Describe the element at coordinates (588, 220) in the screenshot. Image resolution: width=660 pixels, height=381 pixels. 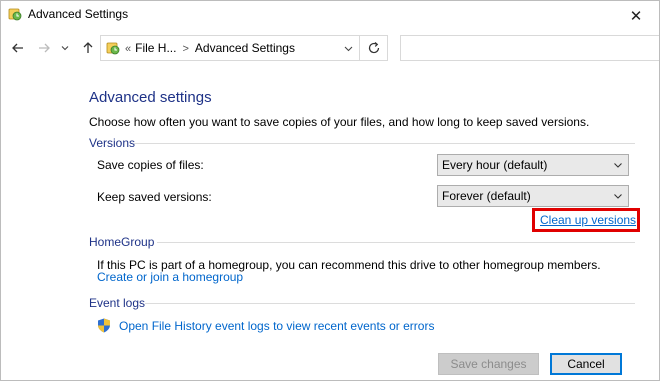
I see `clean-up-versions-link: Clean up versions` at that location.